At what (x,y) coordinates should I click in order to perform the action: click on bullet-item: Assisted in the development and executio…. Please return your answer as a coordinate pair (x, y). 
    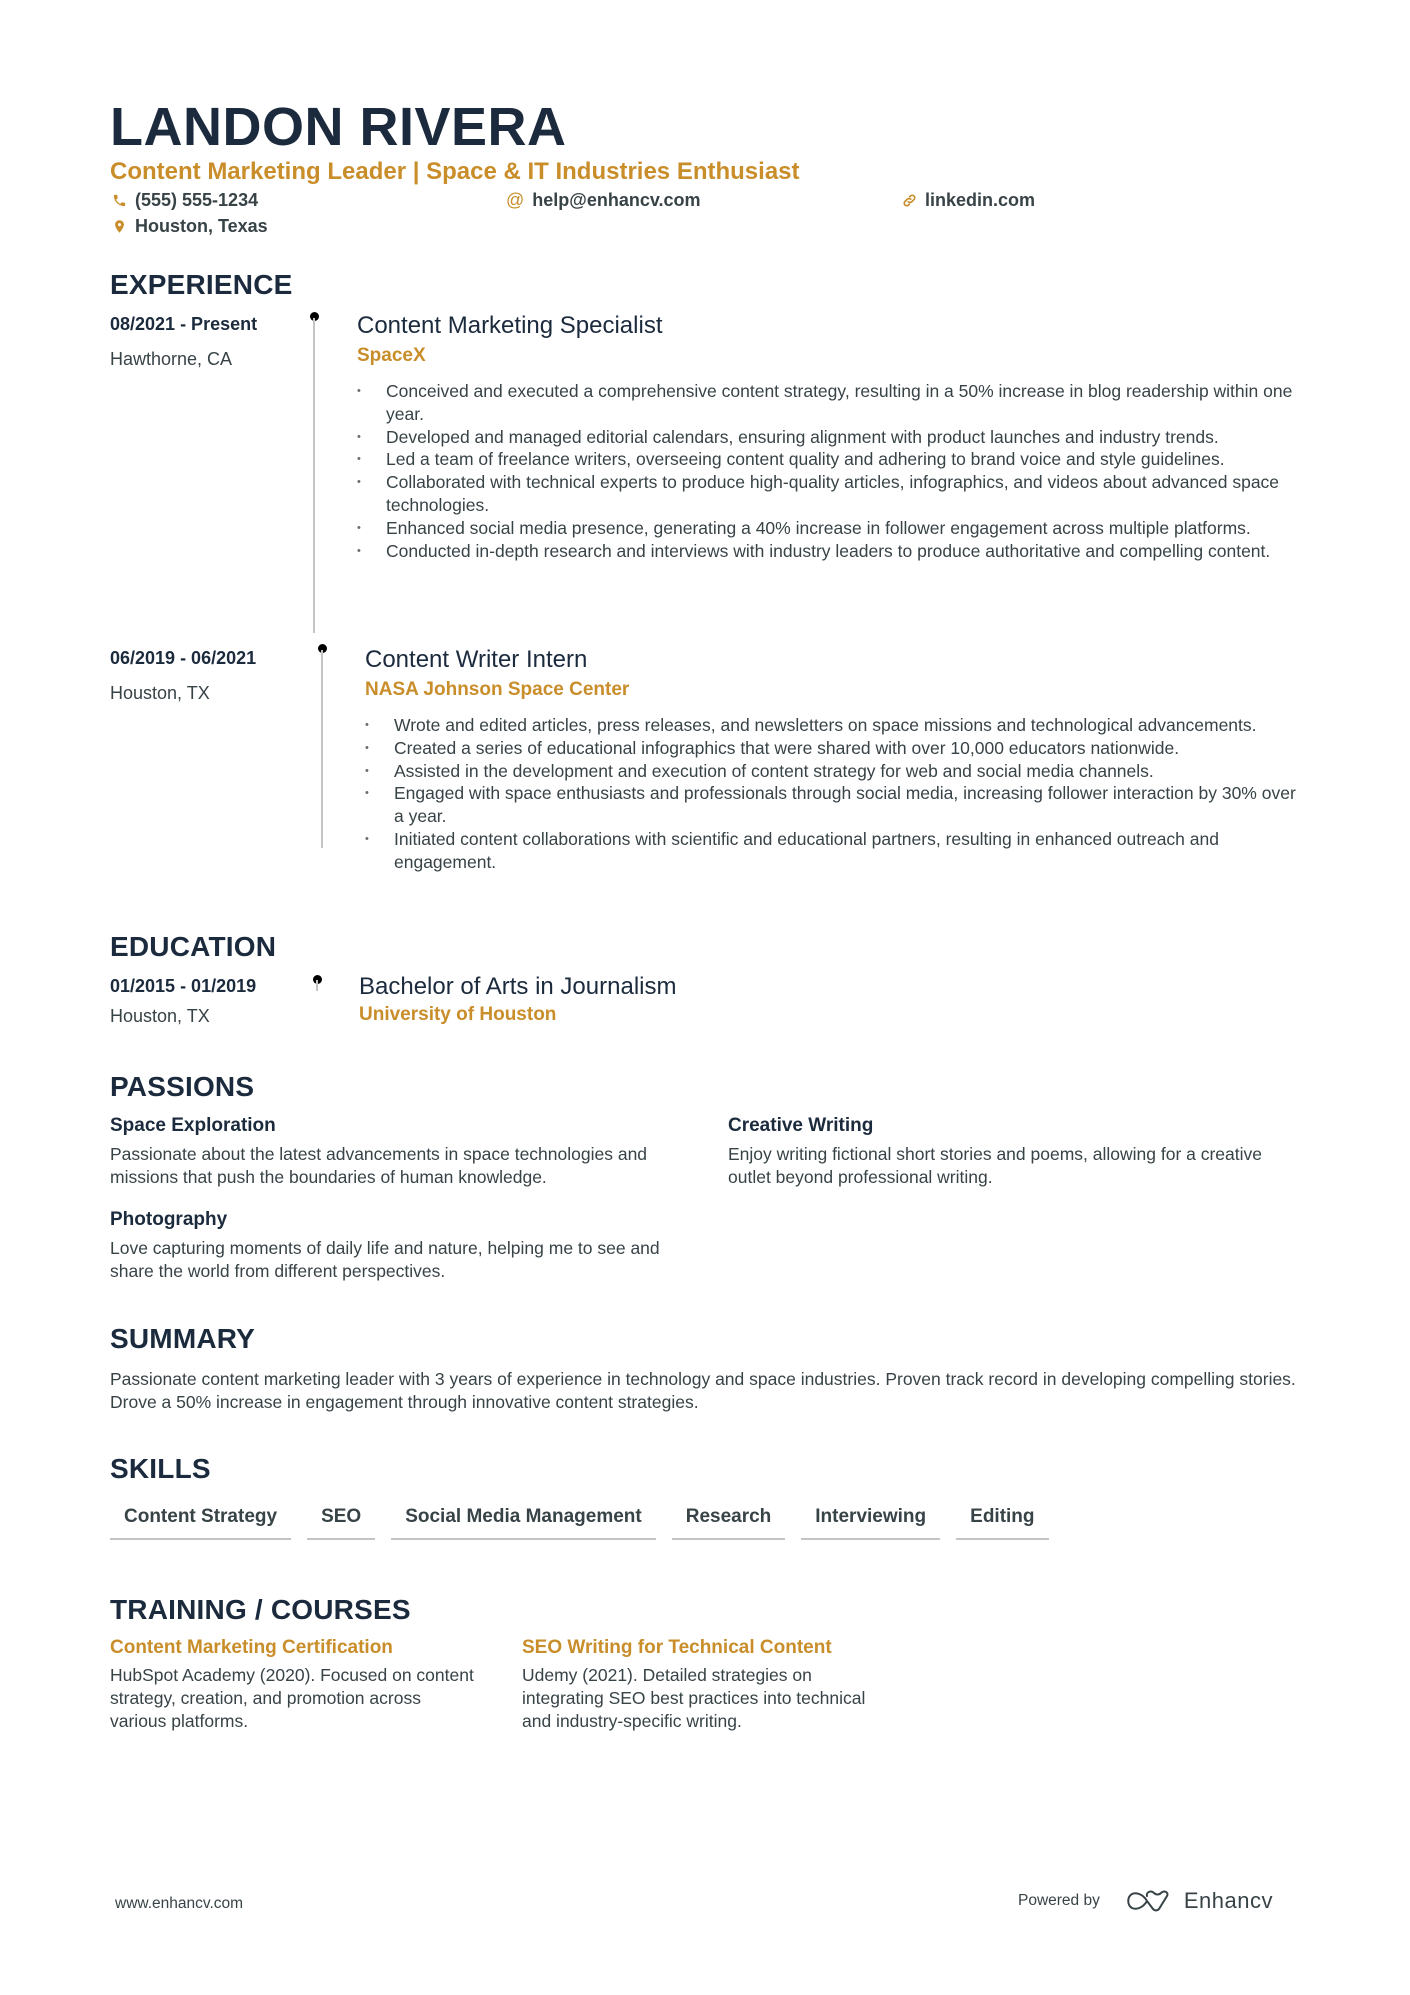
    Looking at the image, I should click on (837, 771).